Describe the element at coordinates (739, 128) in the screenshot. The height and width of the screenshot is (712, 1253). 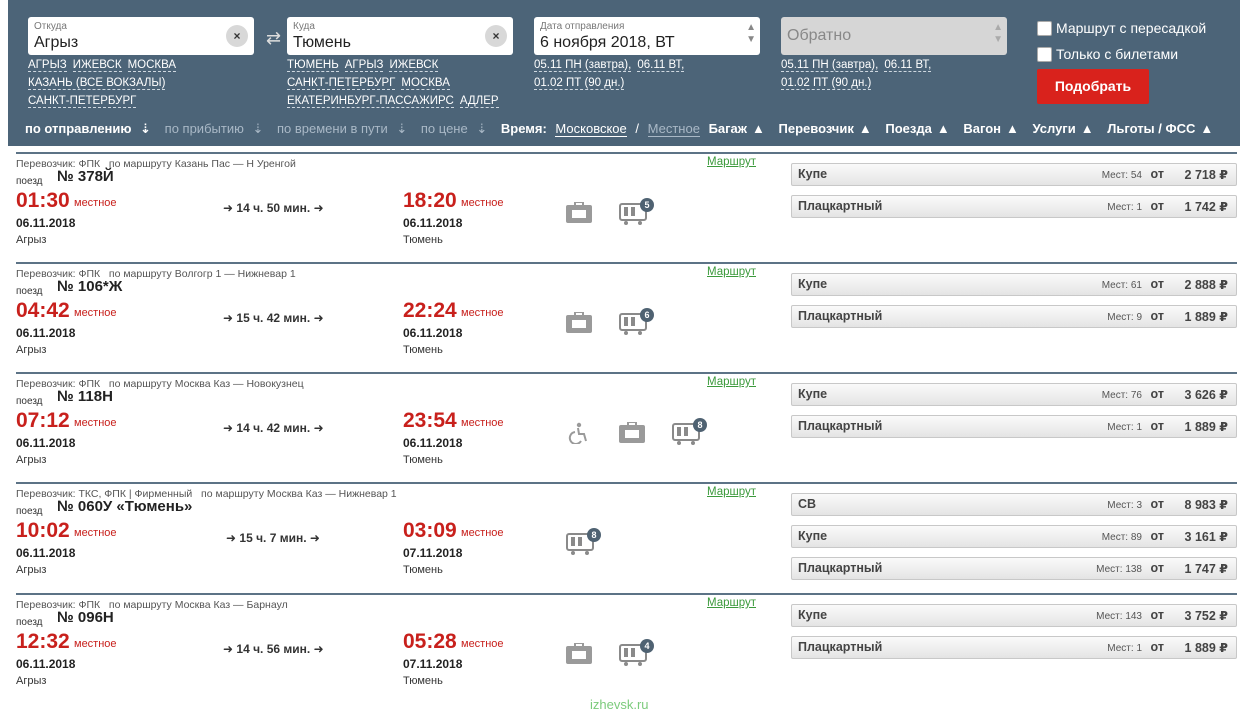
I see `filter-baggage: Багаж ▲` at that location.